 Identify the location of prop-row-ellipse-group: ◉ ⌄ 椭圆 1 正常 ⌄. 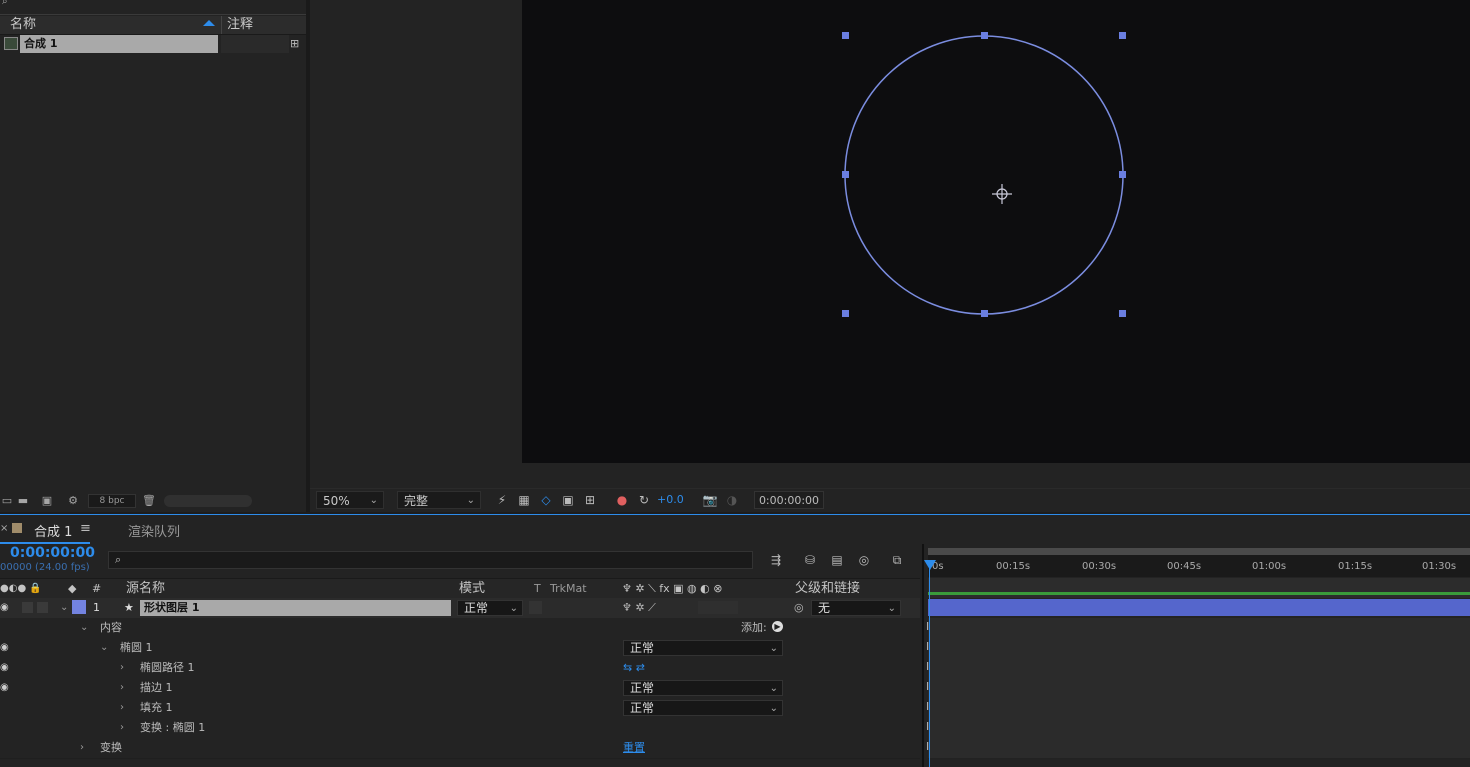
(460, 648).